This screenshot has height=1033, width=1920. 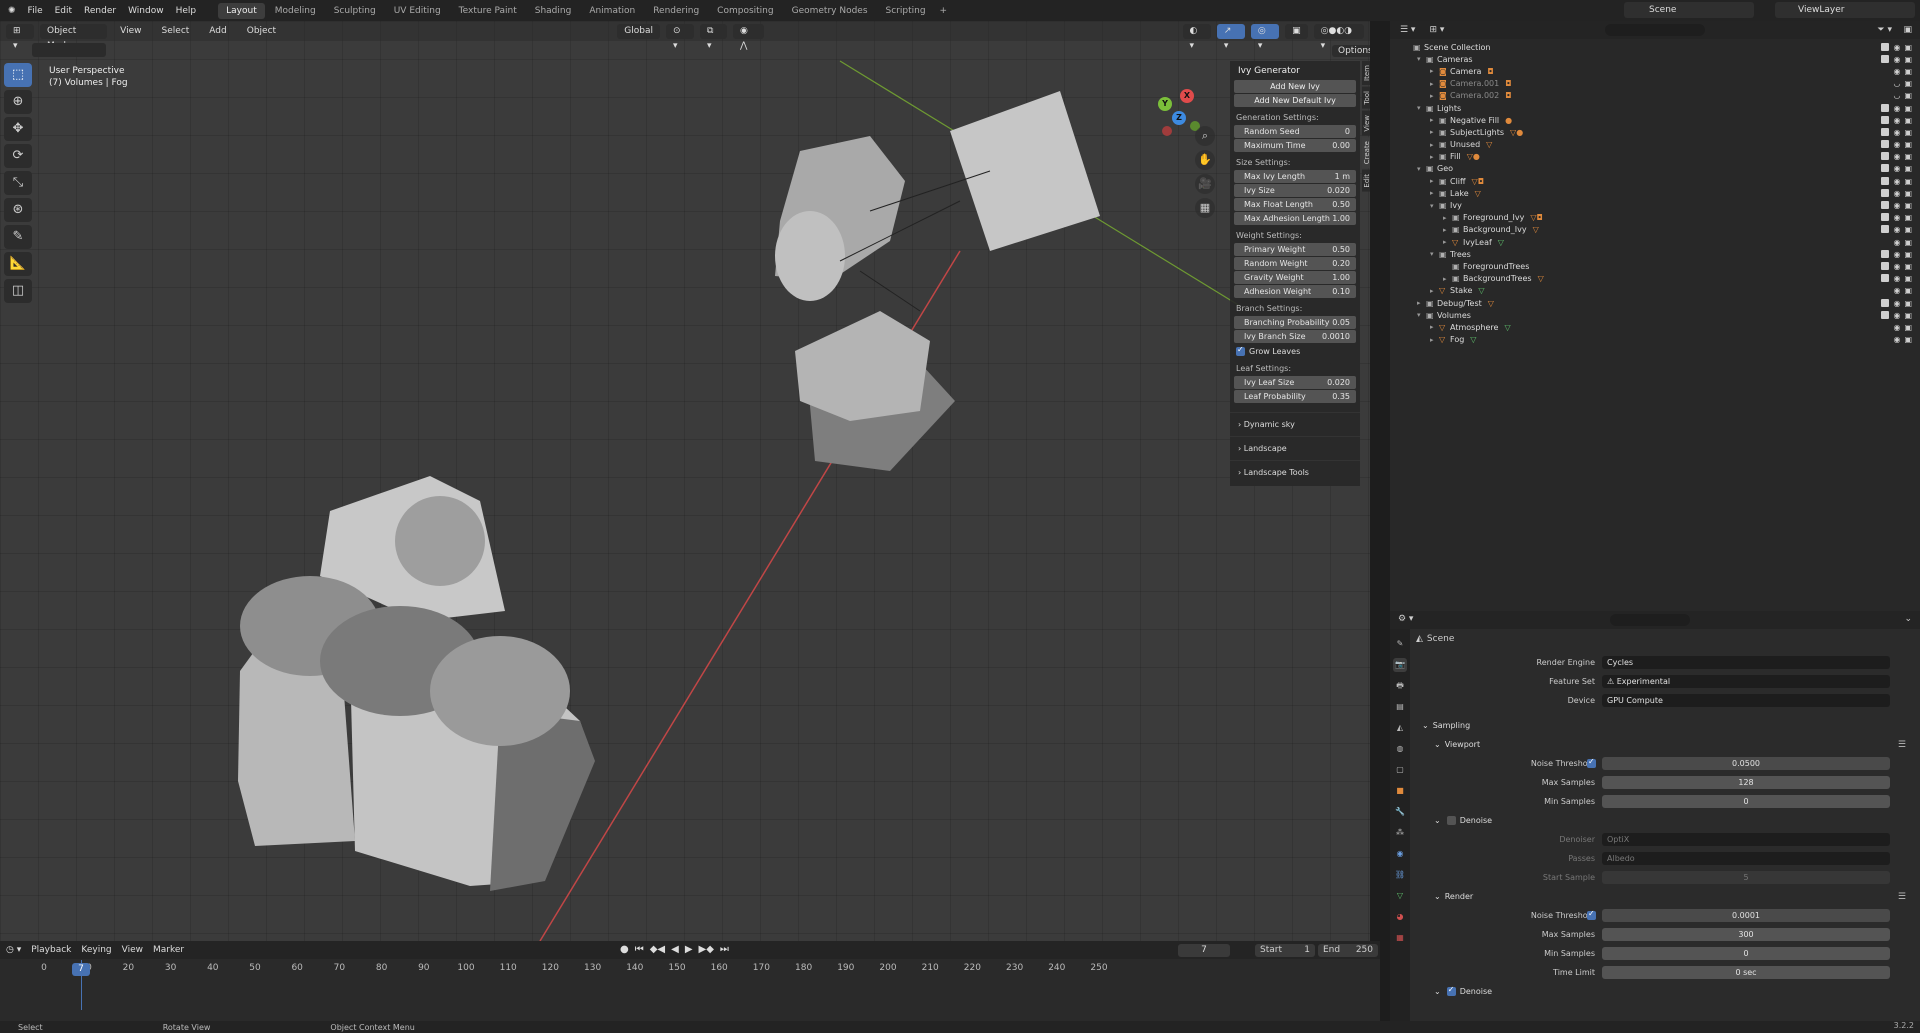 I want to click on outliner-row: ▸ ▣ Debug/Test ▽ ◉ ▣, so click(x=1655, y=303).